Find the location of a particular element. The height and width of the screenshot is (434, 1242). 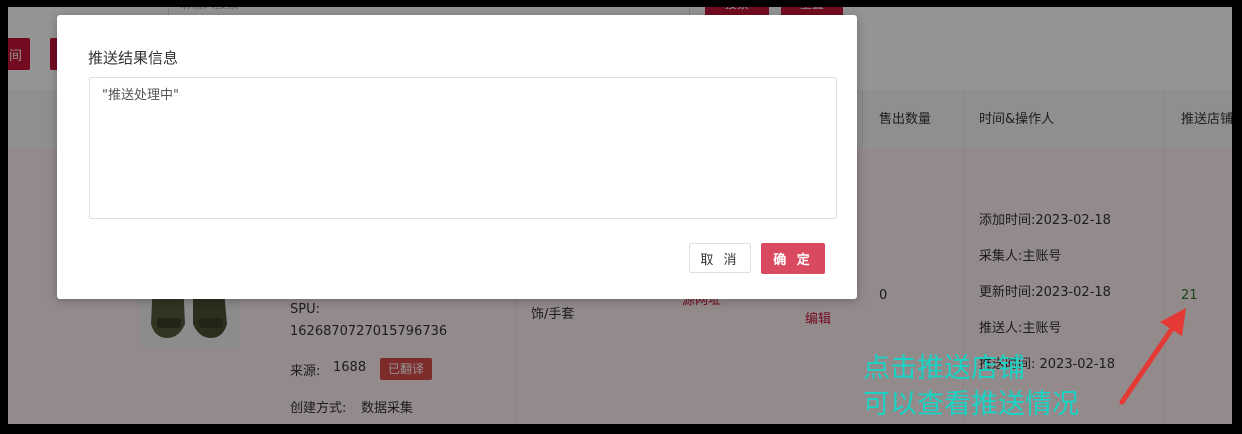

dialog-title: 推送结果信息 is located at coordinates (133, 58).